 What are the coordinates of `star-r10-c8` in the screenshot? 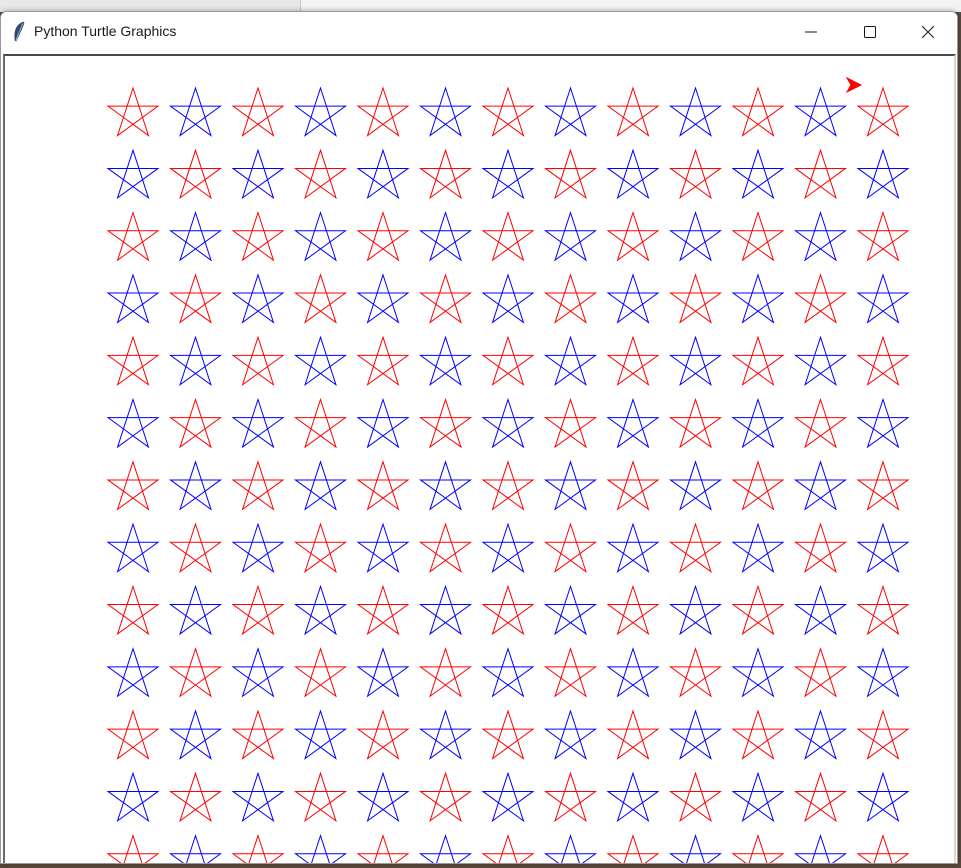 It's located at (570, 672).